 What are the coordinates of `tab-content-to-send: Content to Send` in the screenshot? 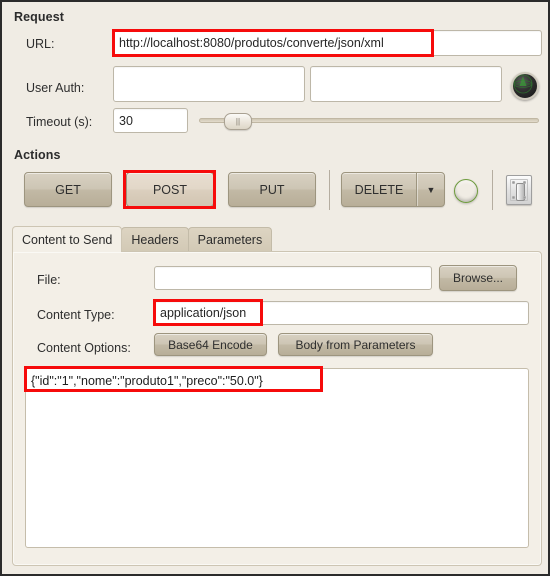 It's located at (67, 239).